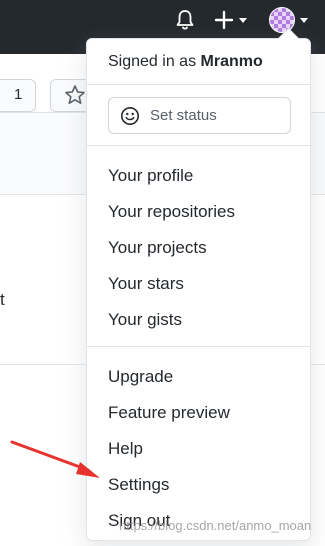 The width and height of the screenshot is (325, 546). I want to click on signed-in-prefix: Signed in as, so click(154, 61).